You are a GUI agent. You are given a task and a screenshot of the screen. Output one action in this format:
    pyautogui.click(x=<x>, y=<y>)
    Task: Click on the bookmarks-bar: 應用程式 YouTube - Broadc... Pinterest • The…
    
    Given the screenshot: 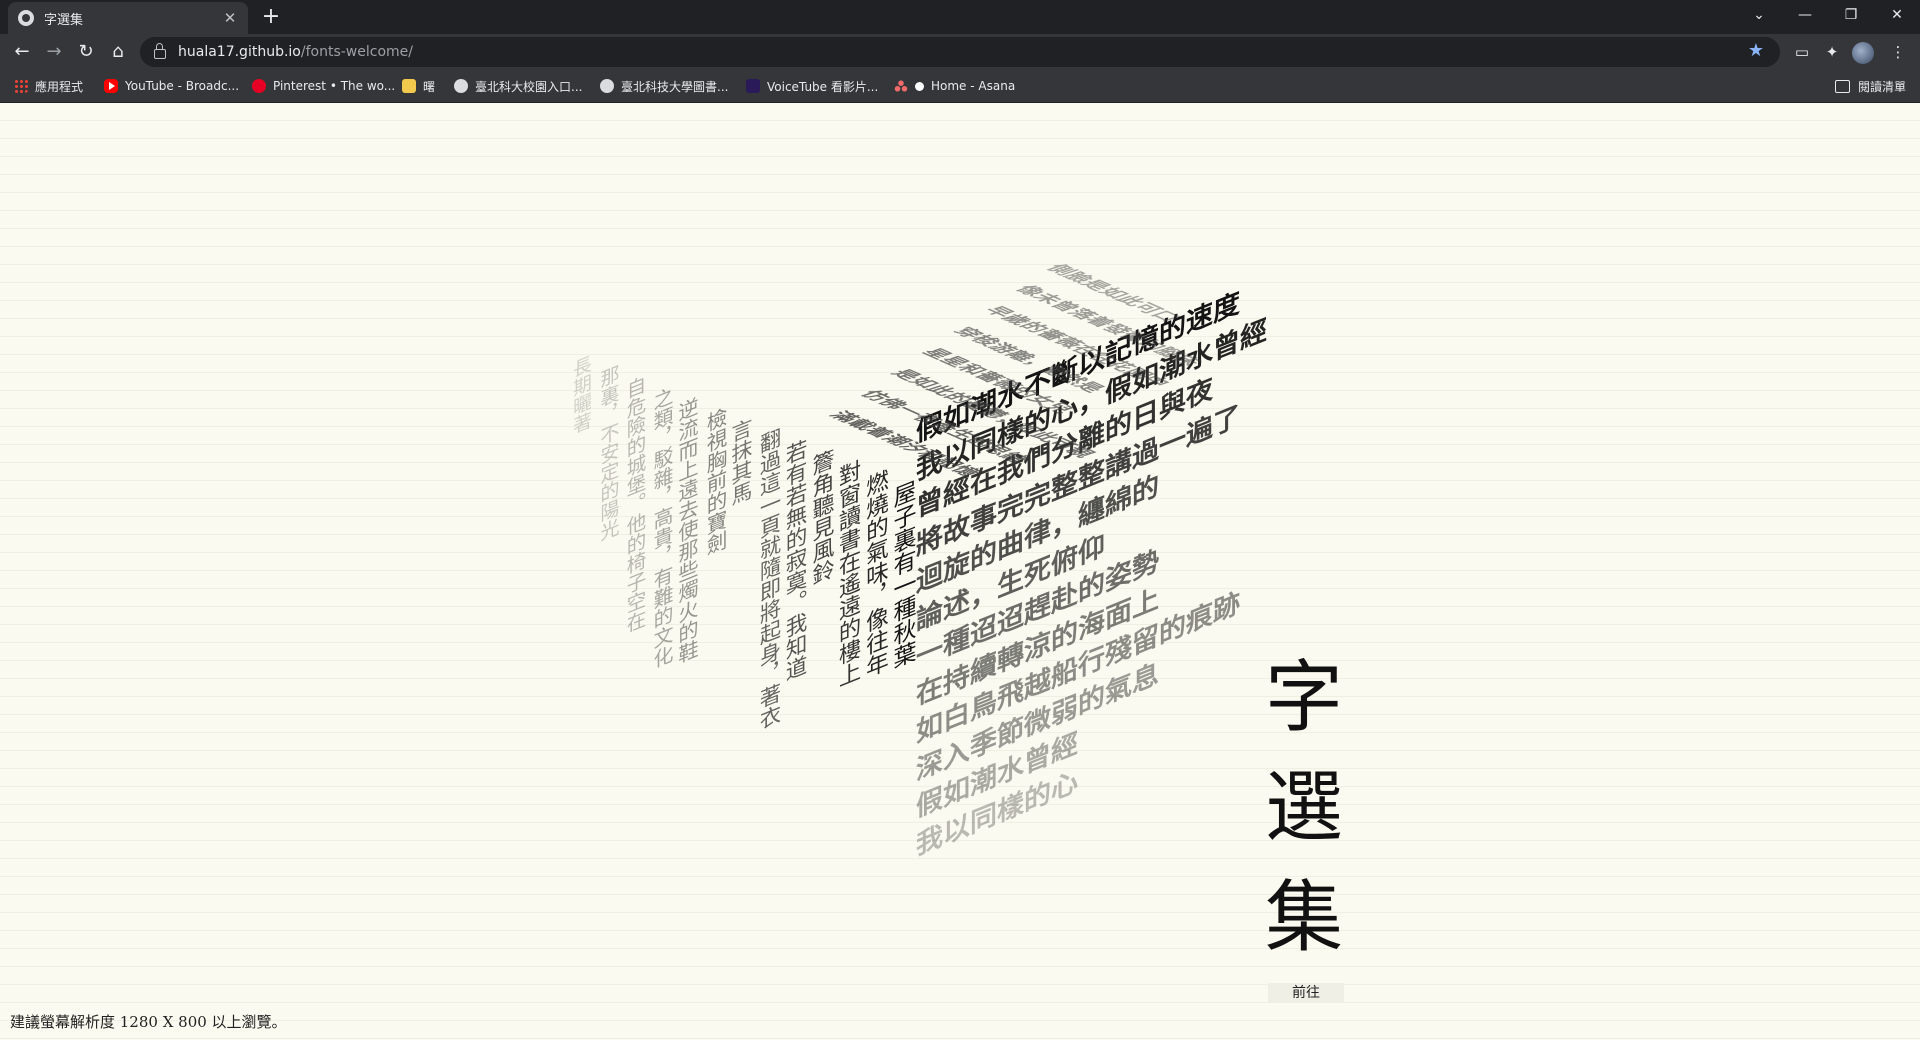 What is the action you would take?
    pyautogui.click(x=960, y=86)
    